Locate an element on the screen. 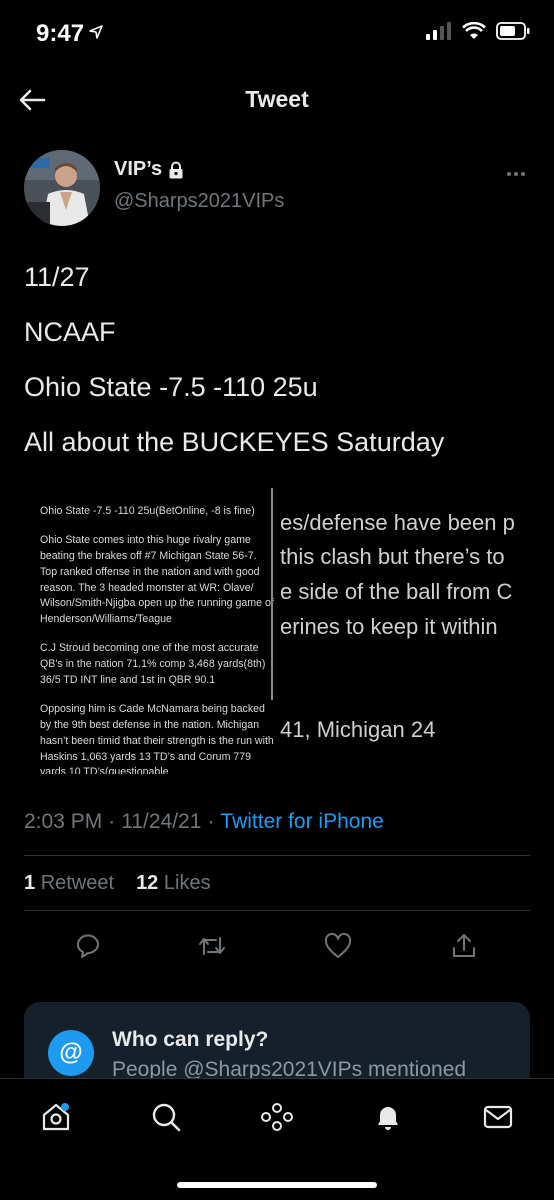  likes-label: Likes is located at coordinates (187, 883).